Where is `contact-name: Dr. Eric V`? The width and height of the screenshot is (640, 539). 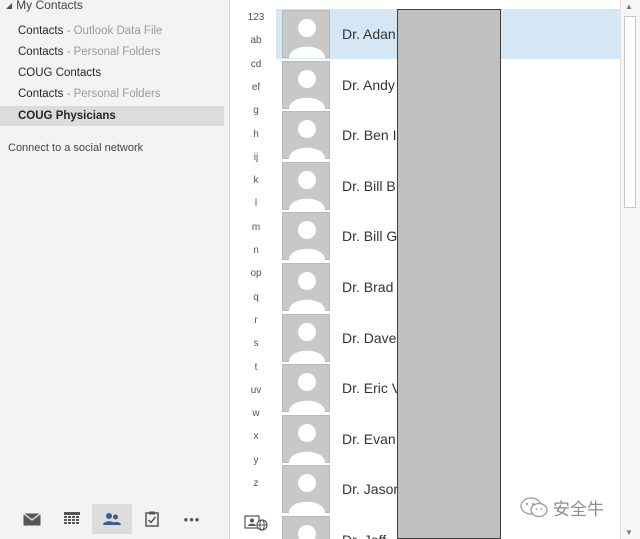 contact-name: Dr. Eric V is located at coordinates (372, 388).